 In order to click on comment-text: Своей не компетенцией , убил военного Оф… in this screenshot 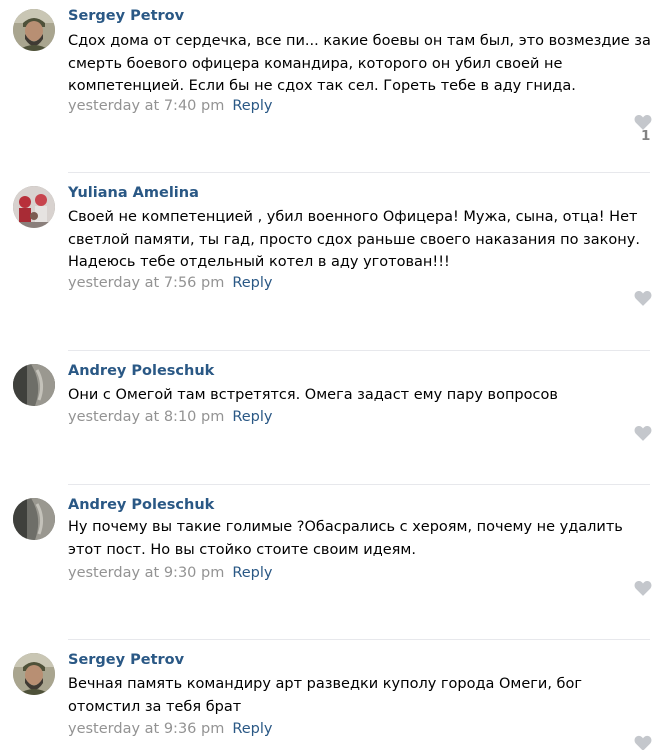, I will do `click(354, 239)`.